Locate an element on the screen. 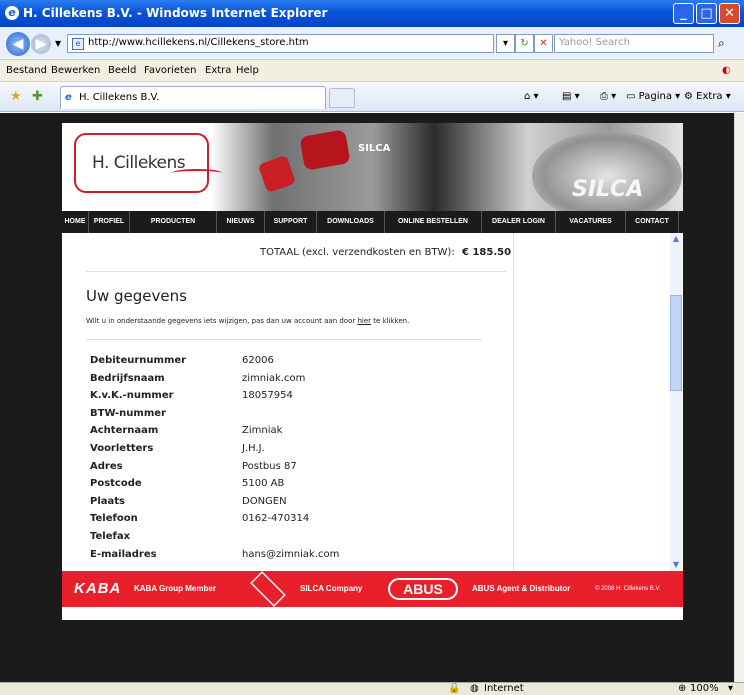 This screenshot has height=695, width=744. detail-value: DONGEN is located at coordinates (264, 501).